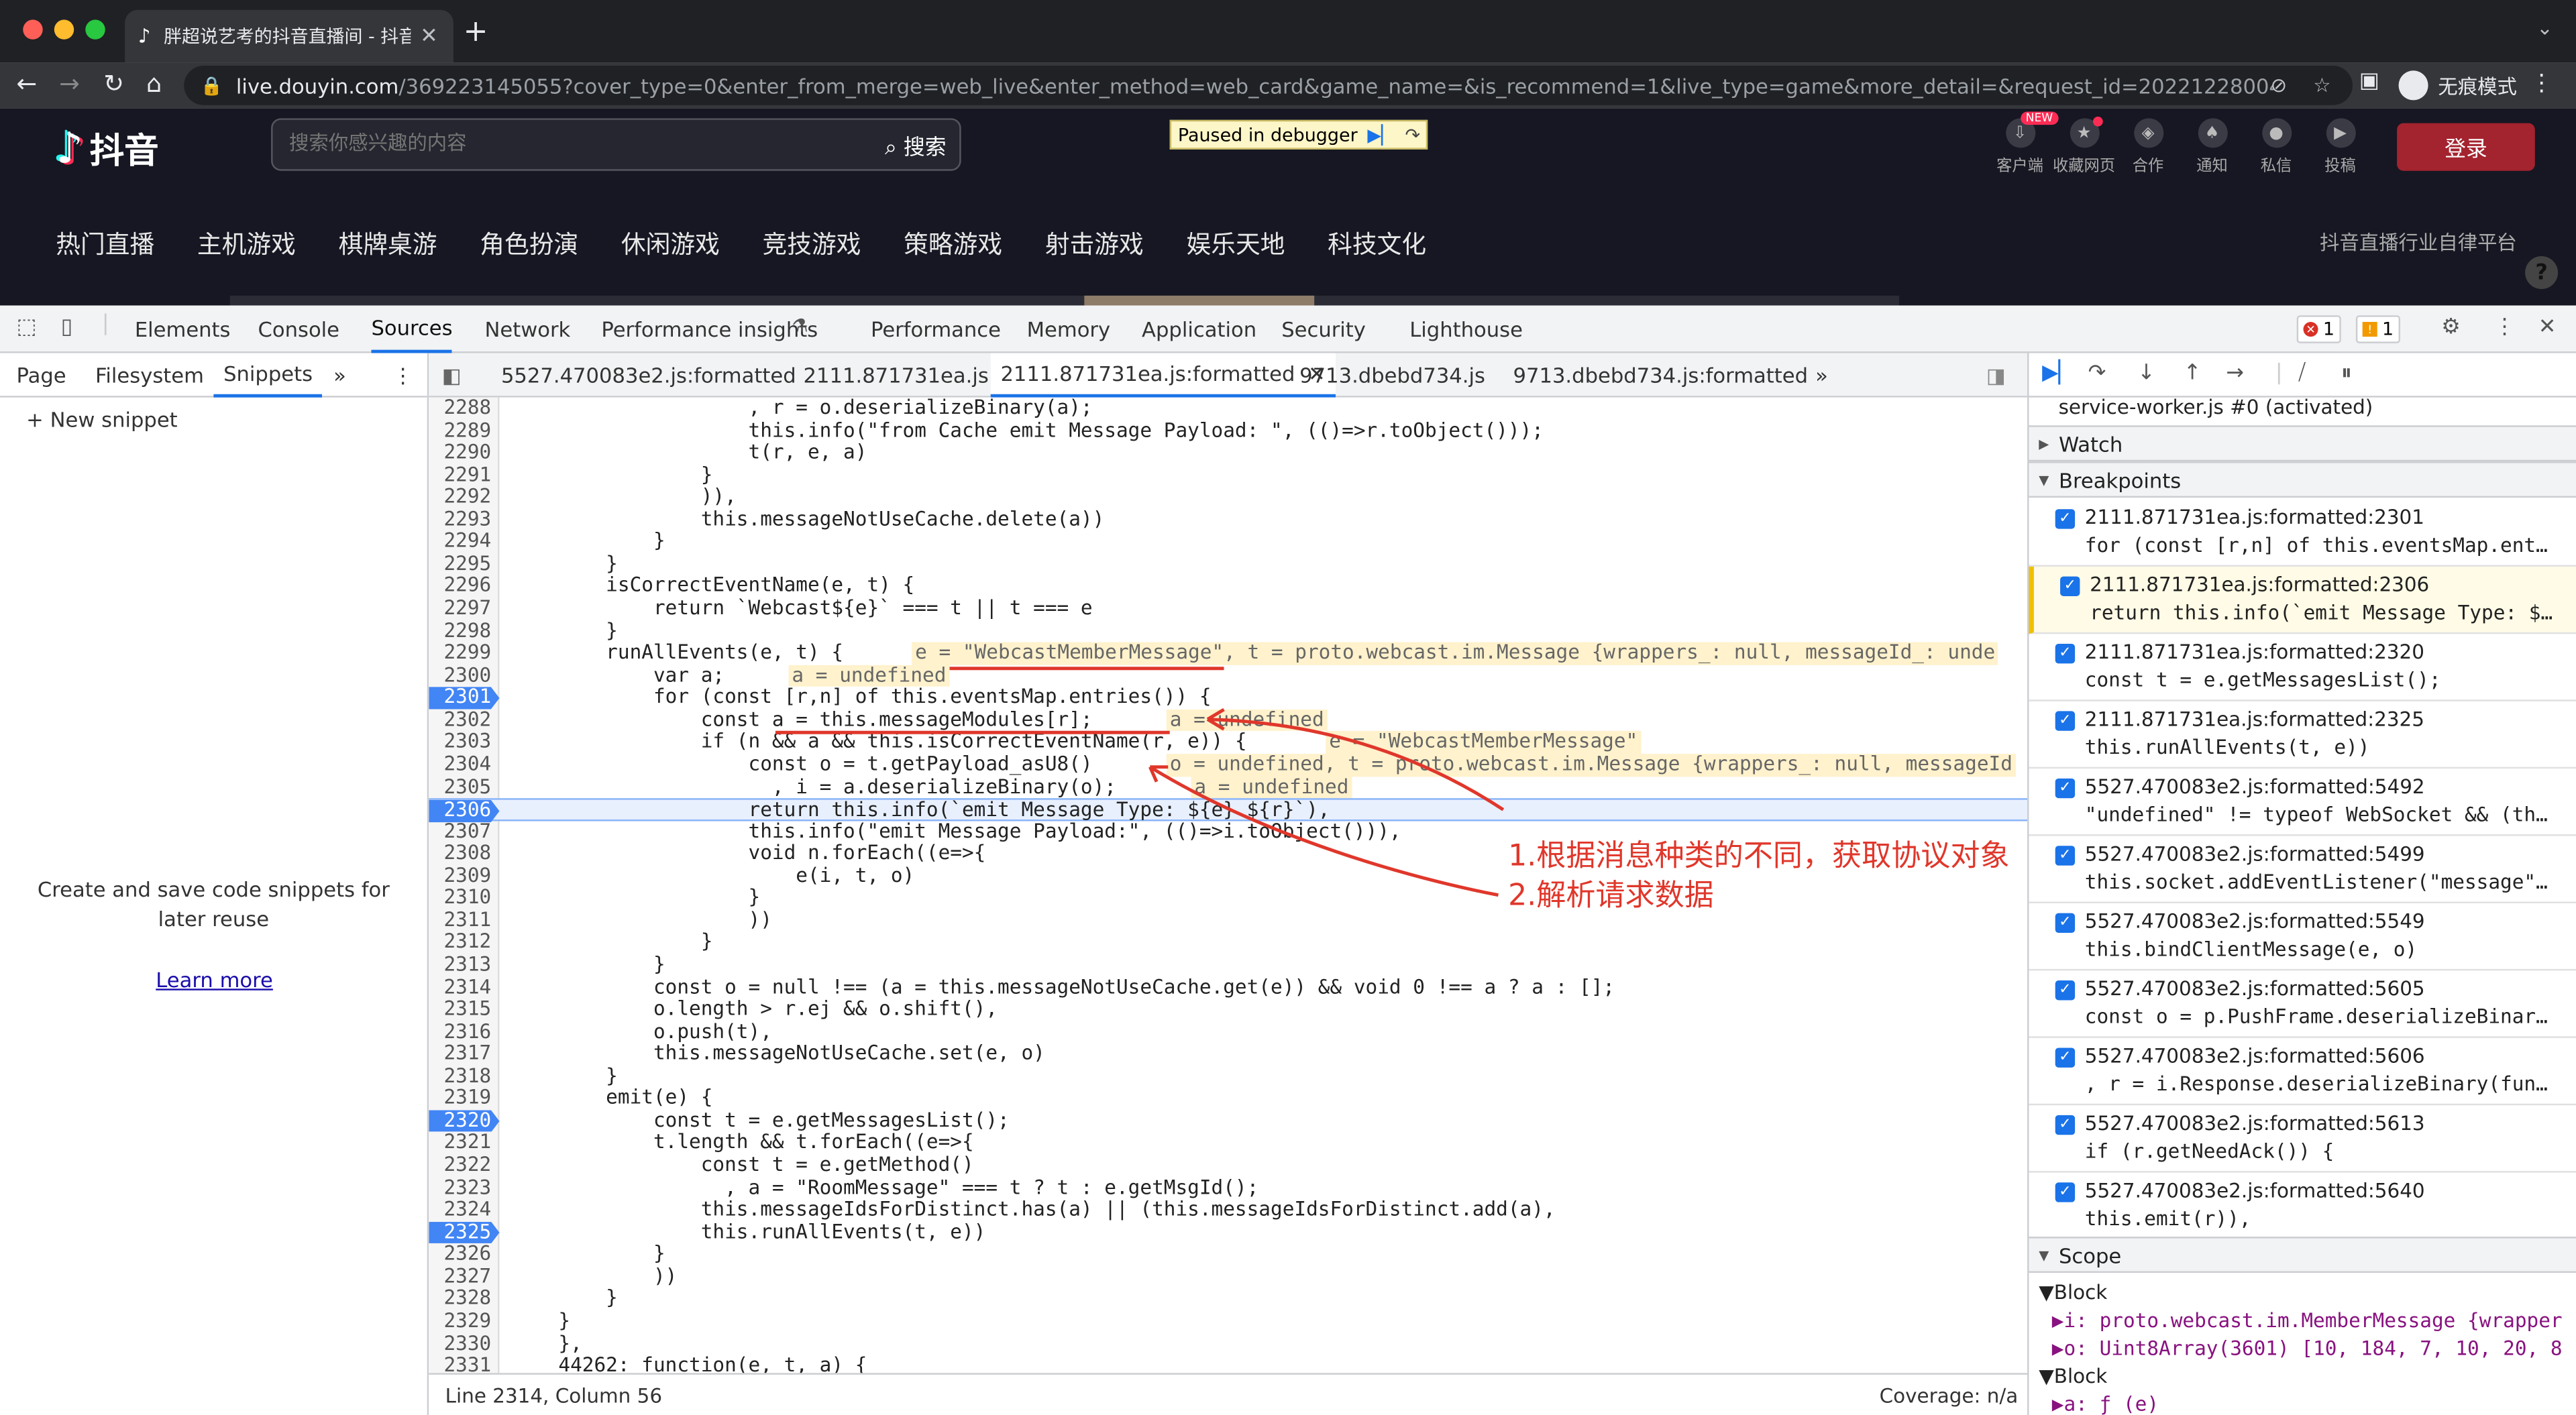 The image size is (2576, 1415). What do you see at coordinates (1759, 856) in the screenshot?
I see `annotation-text-1: 1.根据消息种类的不同，获取协议对象` at bounding box center [1759, 856].